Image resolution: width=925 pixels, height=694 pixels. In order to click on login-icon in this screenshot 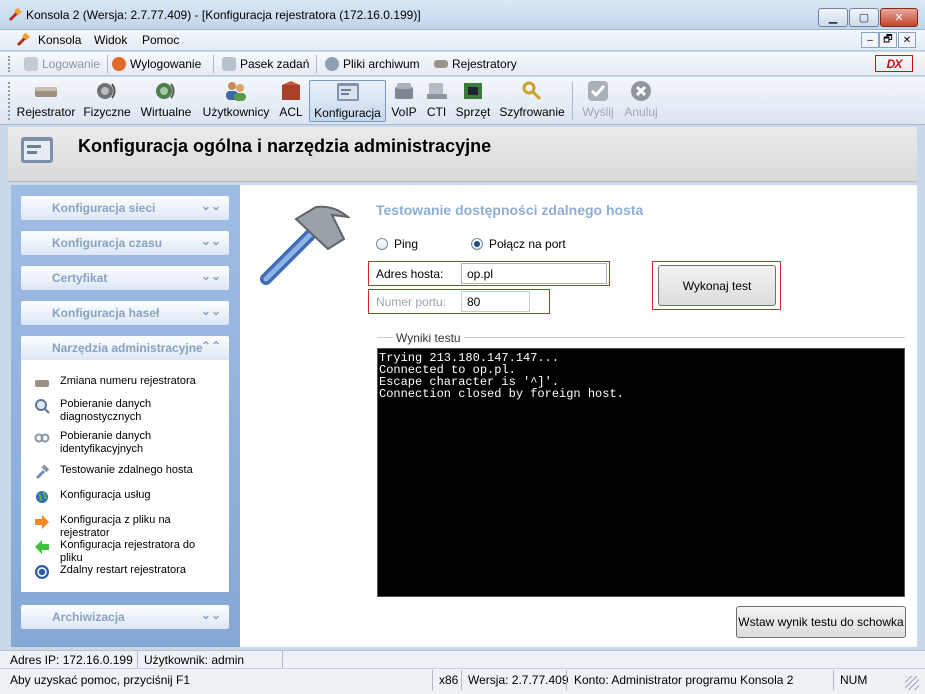, I will do `click(31, 64)`.